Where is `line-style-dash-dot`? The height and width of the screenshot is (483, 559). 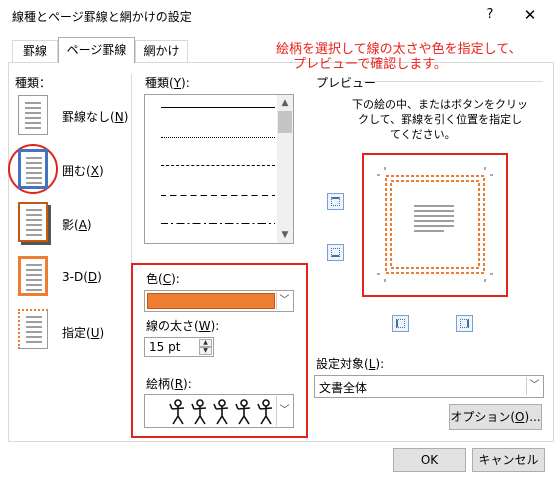 line-style-dash-dot is located at coordinates (218, 223).